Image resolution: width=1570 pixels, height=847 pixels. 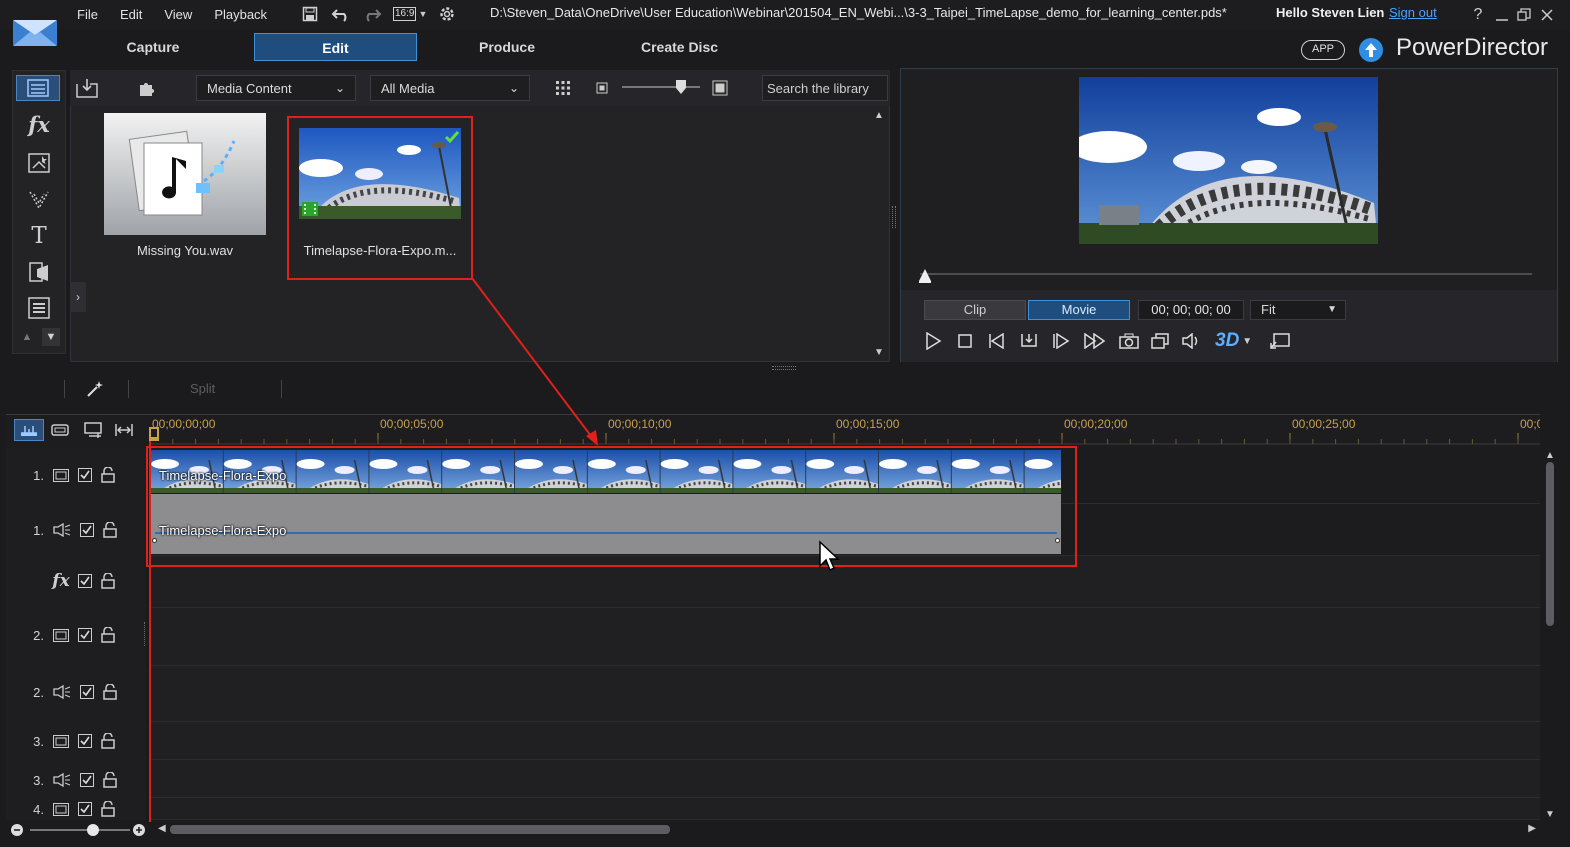 What do you see at coordinates (420, 829) in the screenshot?
I see `scrollbar-thumb` at bounding box center [420, 829].